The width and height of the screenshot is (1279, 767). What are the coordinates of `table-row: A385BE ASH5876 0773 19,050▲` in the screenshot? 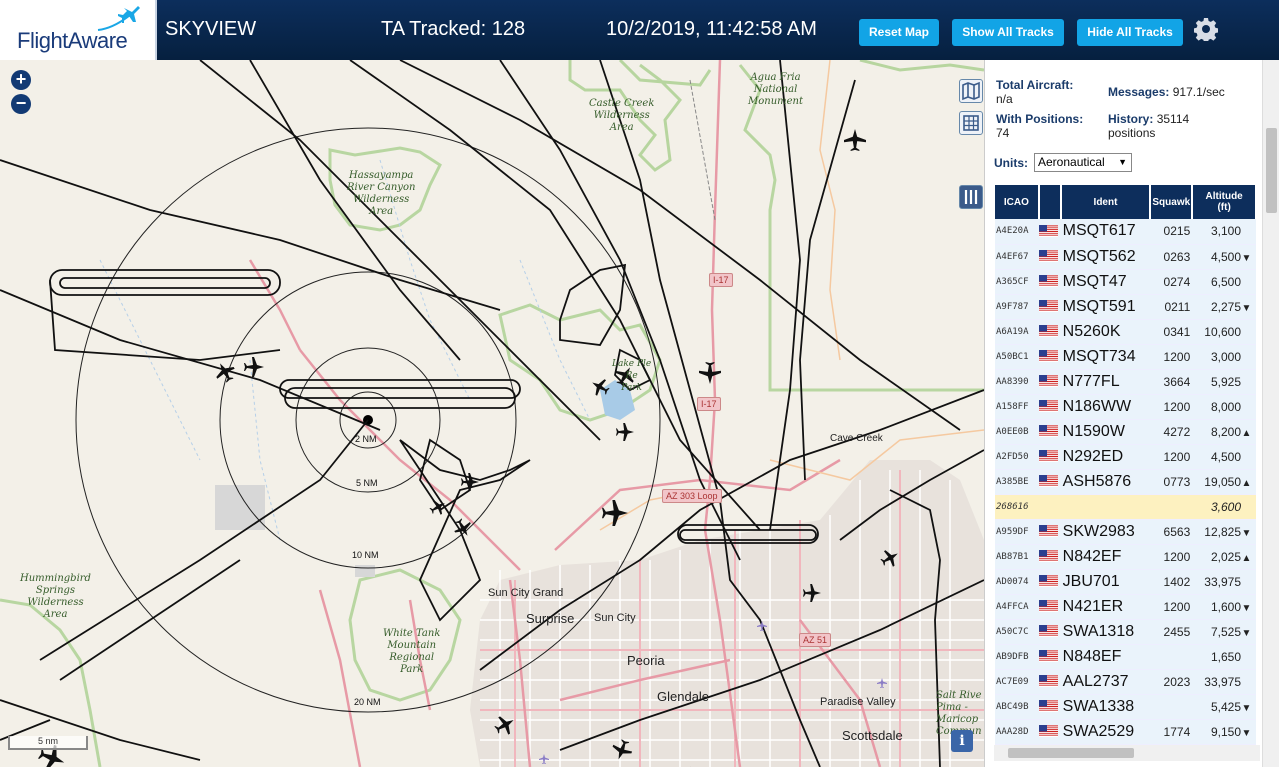 It's located at (1125, 482).